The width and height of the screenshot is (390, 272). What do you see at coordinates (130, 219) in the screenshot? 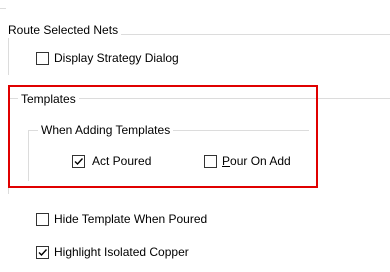
I see `hide-template-when-poured-label: Hide Template When Poured` at bounding box center [130, 219].